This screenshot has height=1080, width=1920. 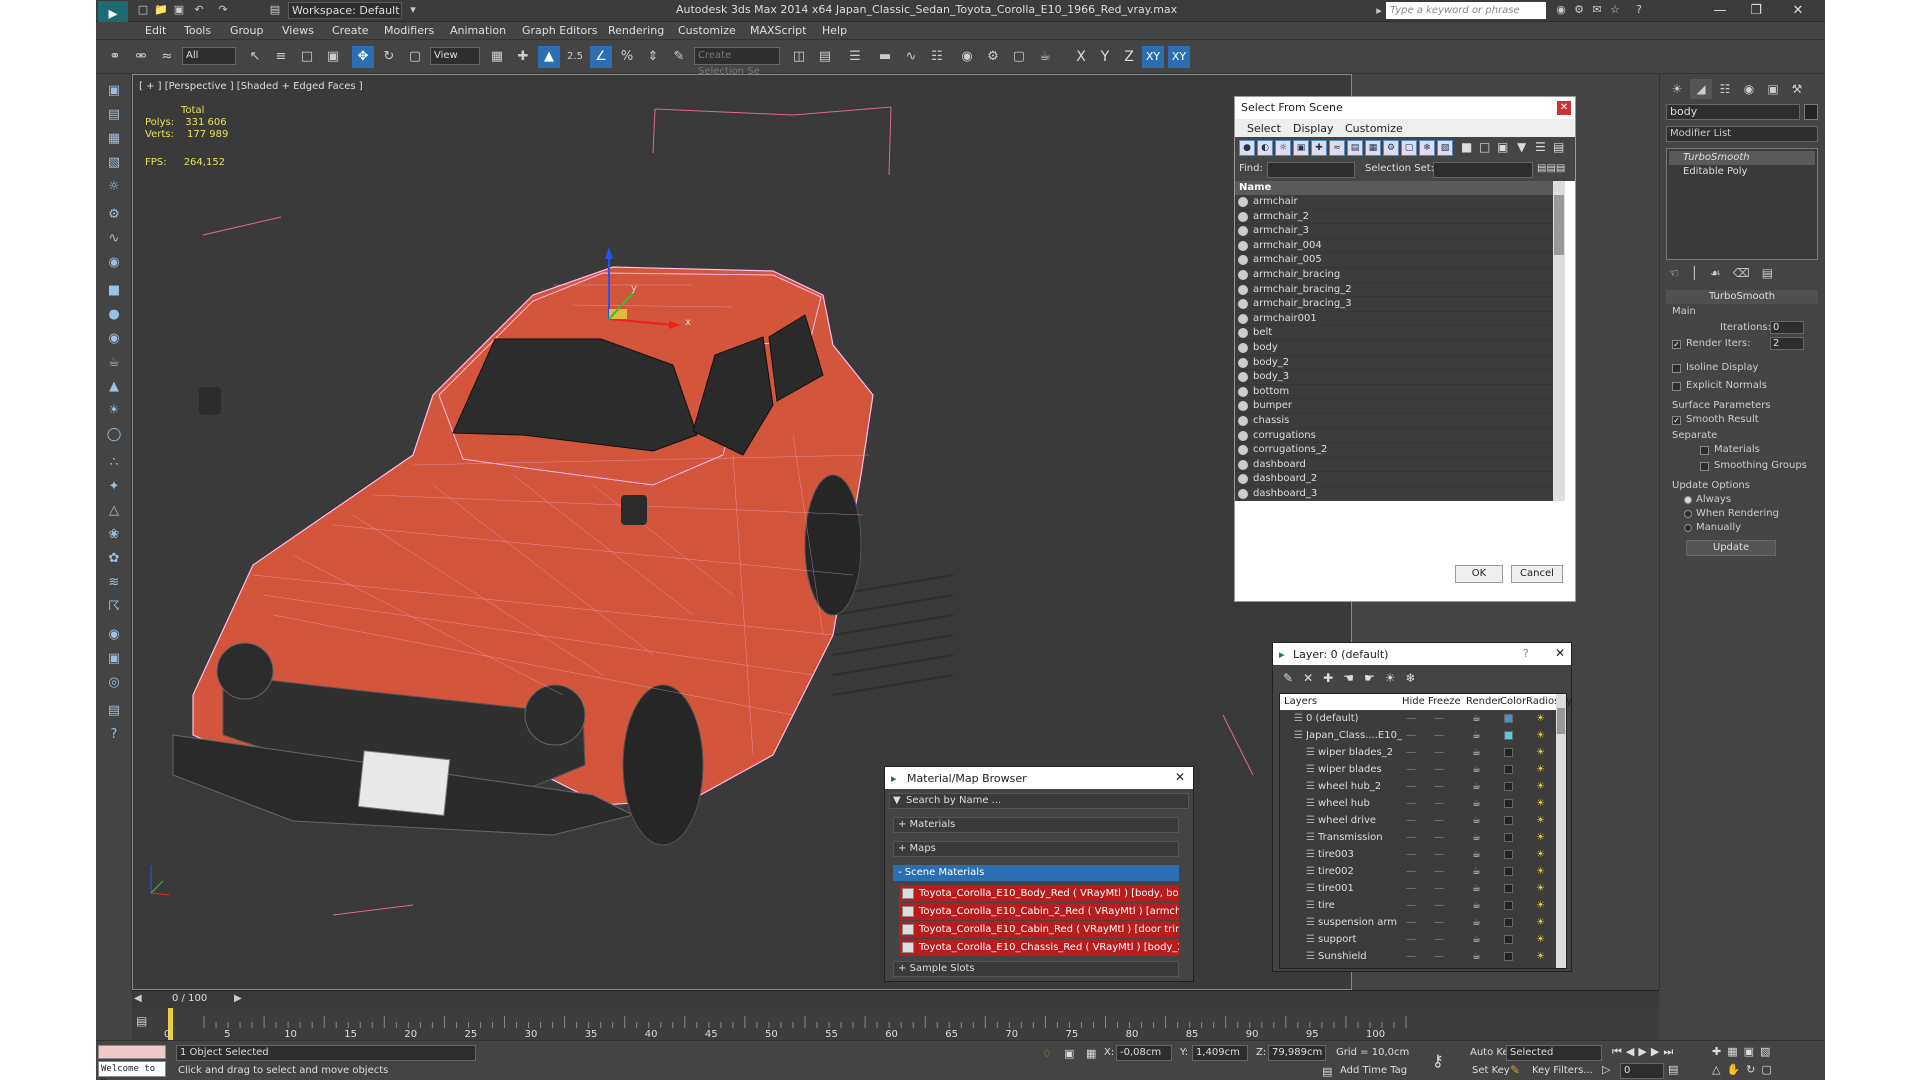 What do you see at coordinates (1725, 89) in the screenshot?
I see `hierarchy-tab-icon: ☷` at bounding box center [1725, 89].